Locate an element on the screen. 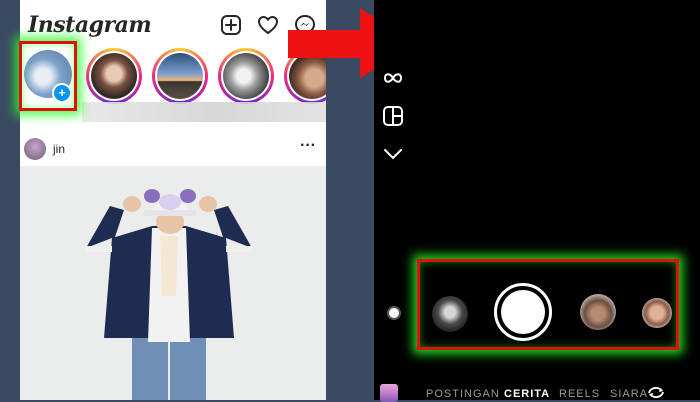  mode-cerita: CERITA is located at coordinates (527, 394).